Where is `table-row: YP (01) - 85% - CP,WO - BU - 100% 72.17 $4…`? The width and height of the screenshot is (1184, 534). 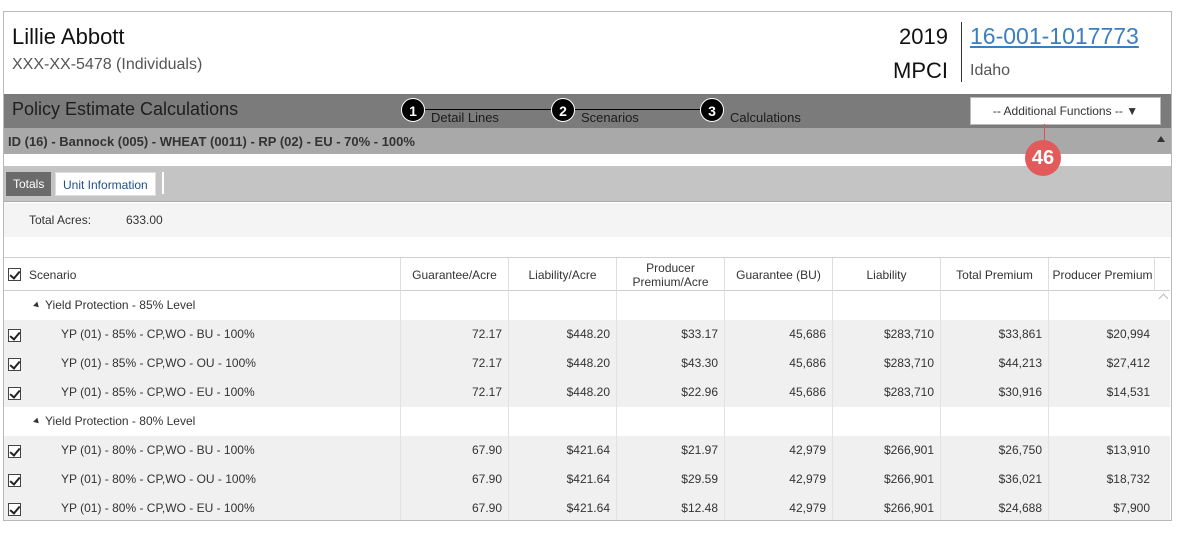
table-row: YP (01) - 85% - CP,WO - BU - 100% 72.17 $4… is located at coordinates (587, 334).